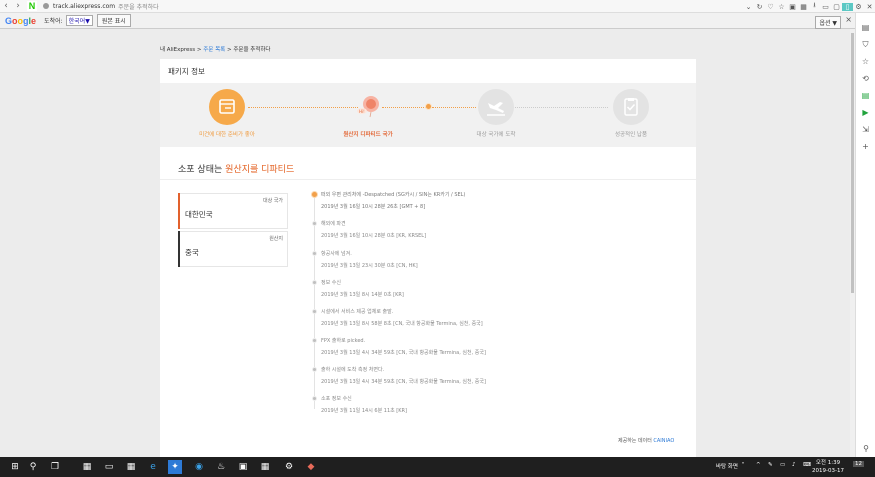 The height and width of the screenshot is (477, 875). I want to click on desktop-label: 바탕 화면, so click(727, 466).